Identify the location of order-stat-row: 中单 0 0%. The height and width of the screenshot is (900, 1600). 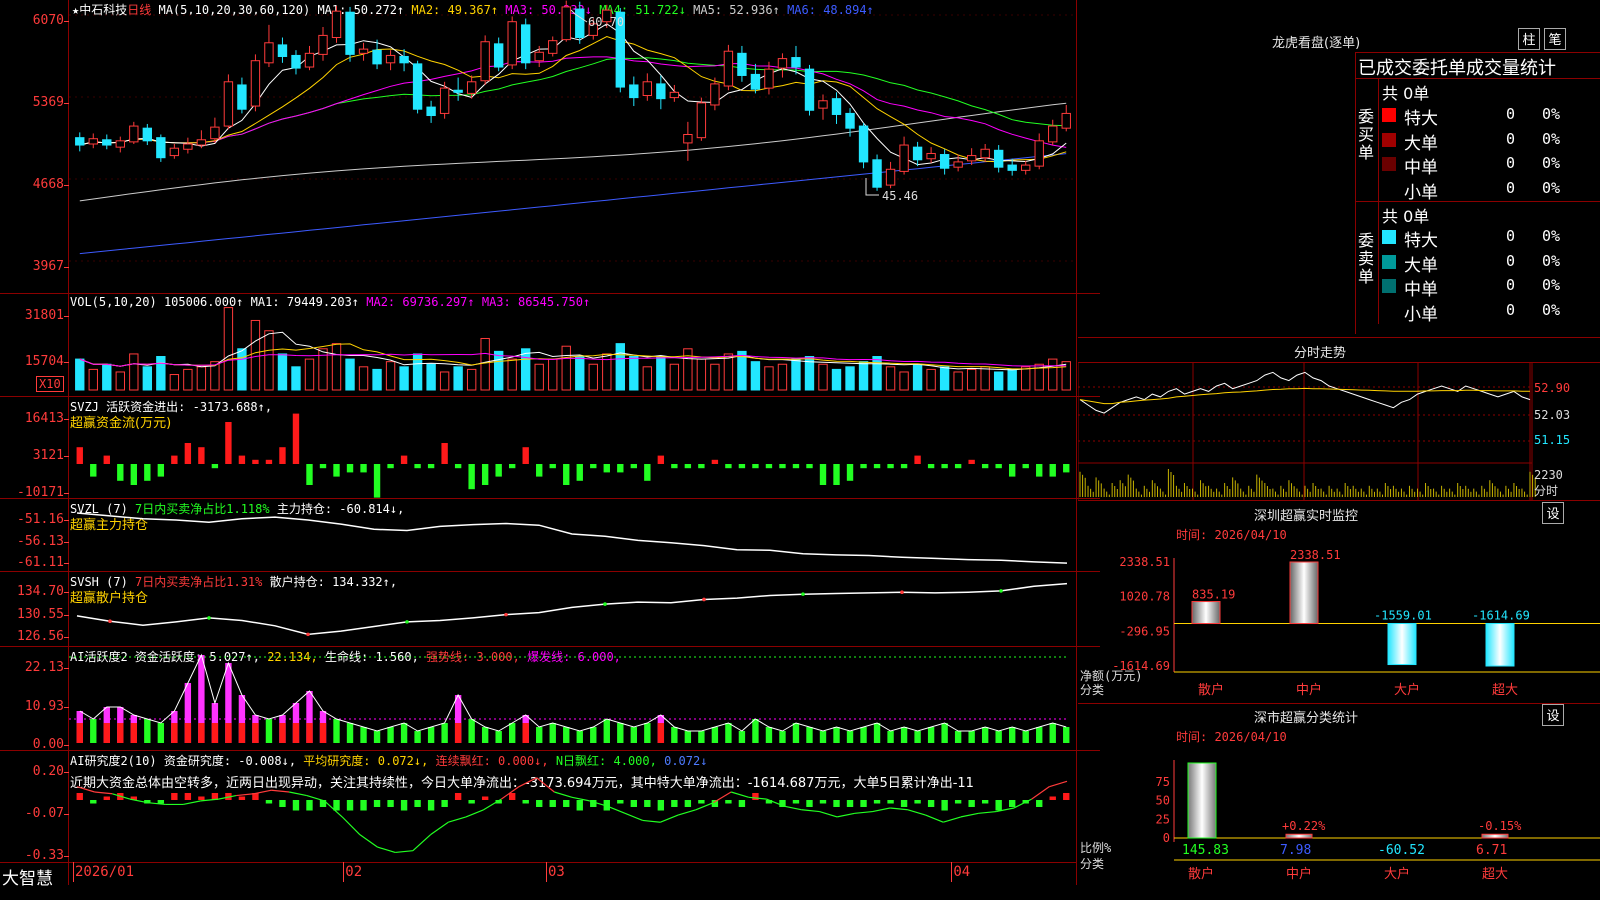
(1491, 165).